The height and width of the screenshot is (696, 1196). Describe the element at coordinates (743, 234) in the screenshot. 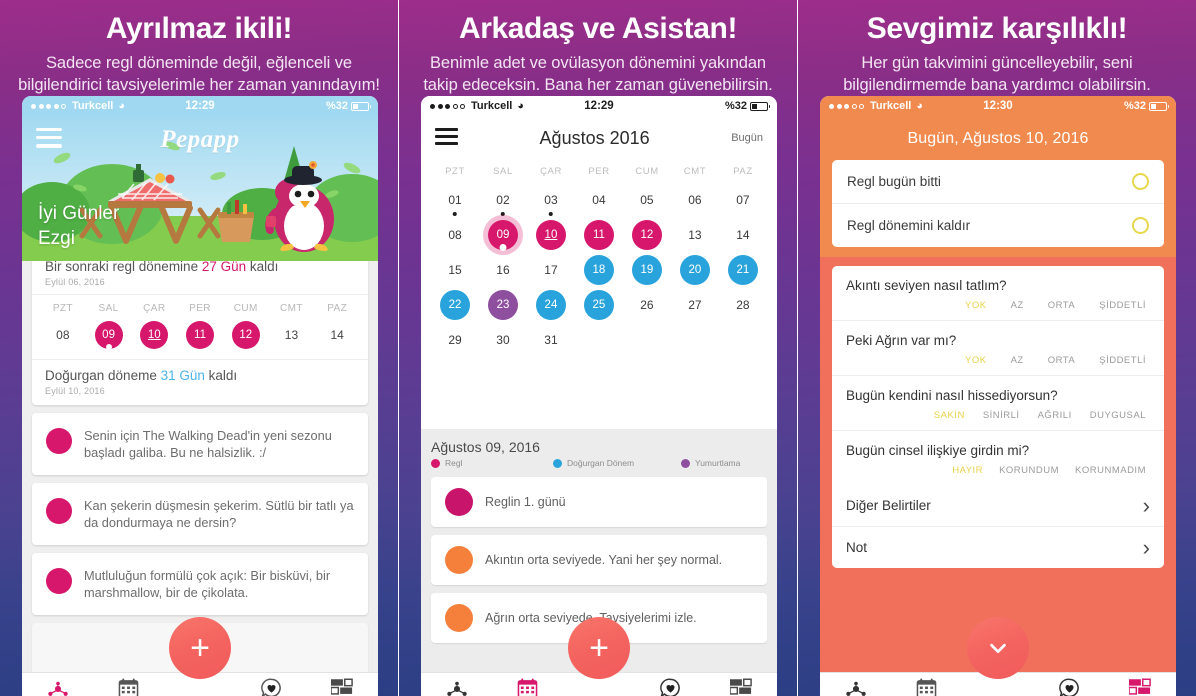

I see `calendar-day-cell: 14` at that location.